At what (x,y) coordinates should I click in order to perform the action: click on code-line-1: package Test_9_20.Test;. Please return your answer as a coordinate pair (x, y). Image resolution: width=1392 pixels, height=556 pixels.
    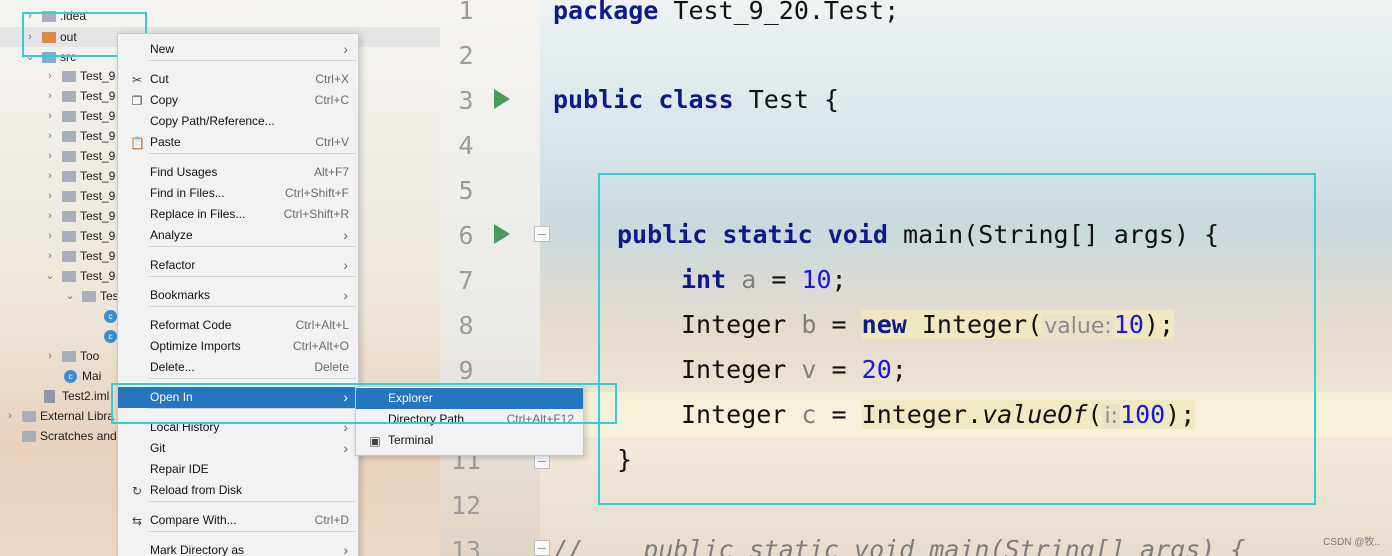
    Looking at the image, I should click on (726, 12).